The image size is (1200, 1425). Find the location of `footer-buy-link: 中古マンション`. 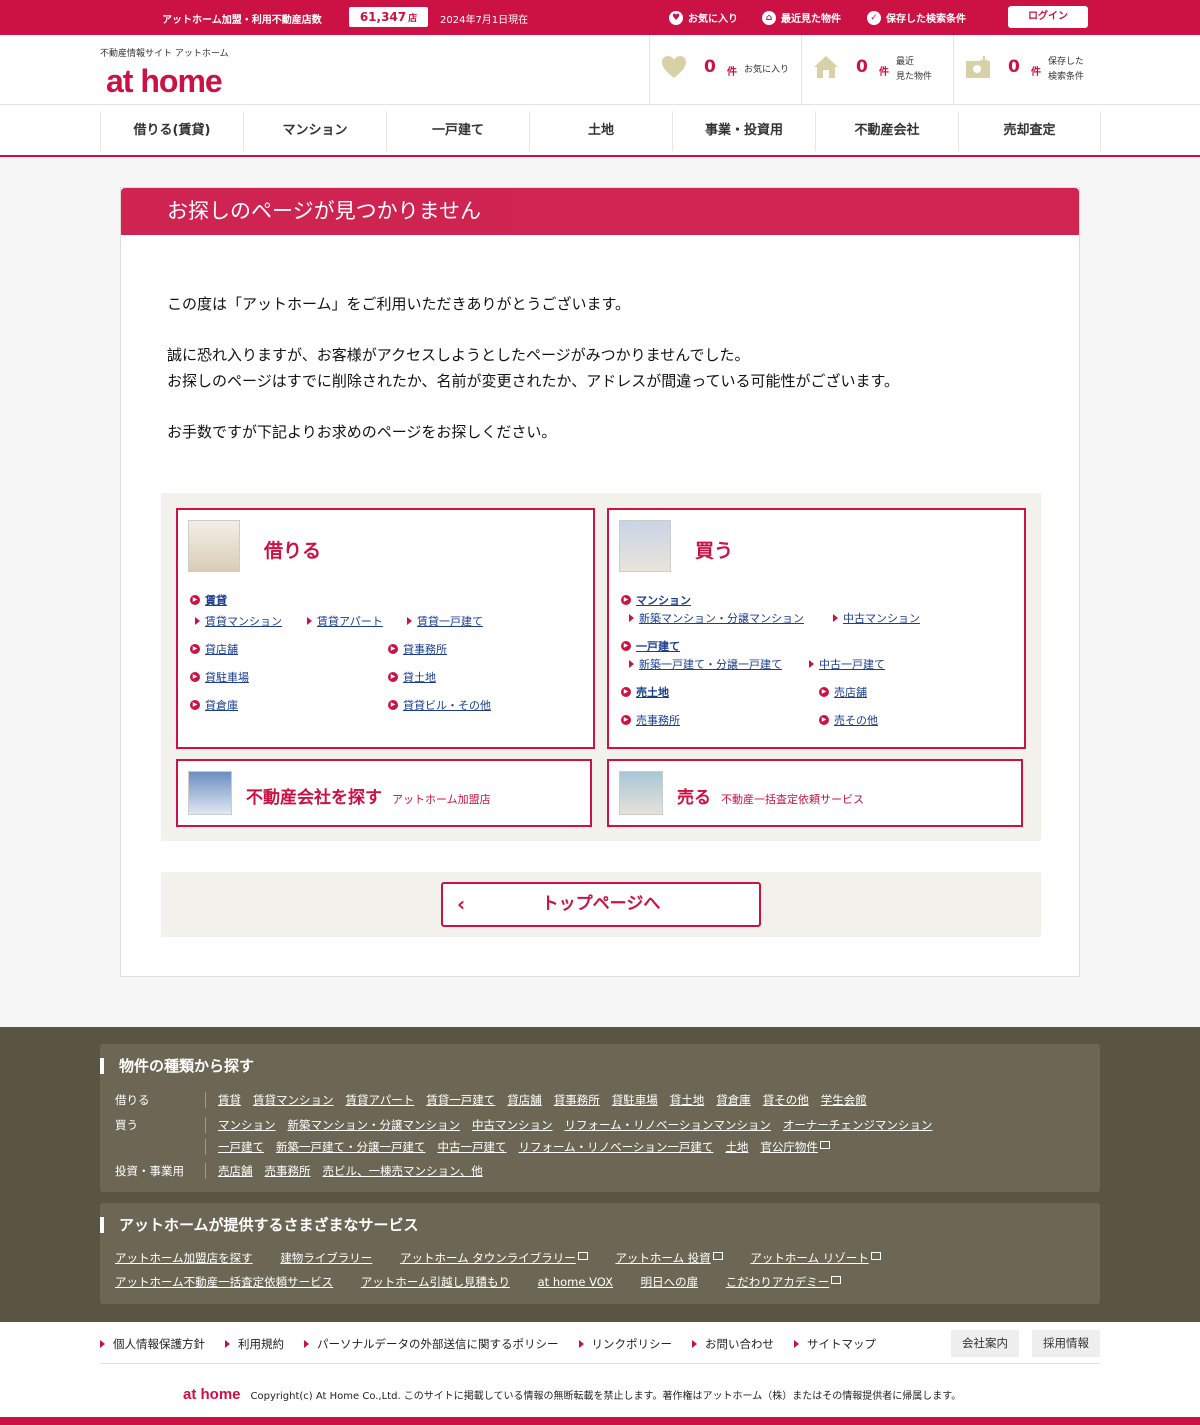

footer-buy-link: 中古マンション is located at coordinates (512, 1125).